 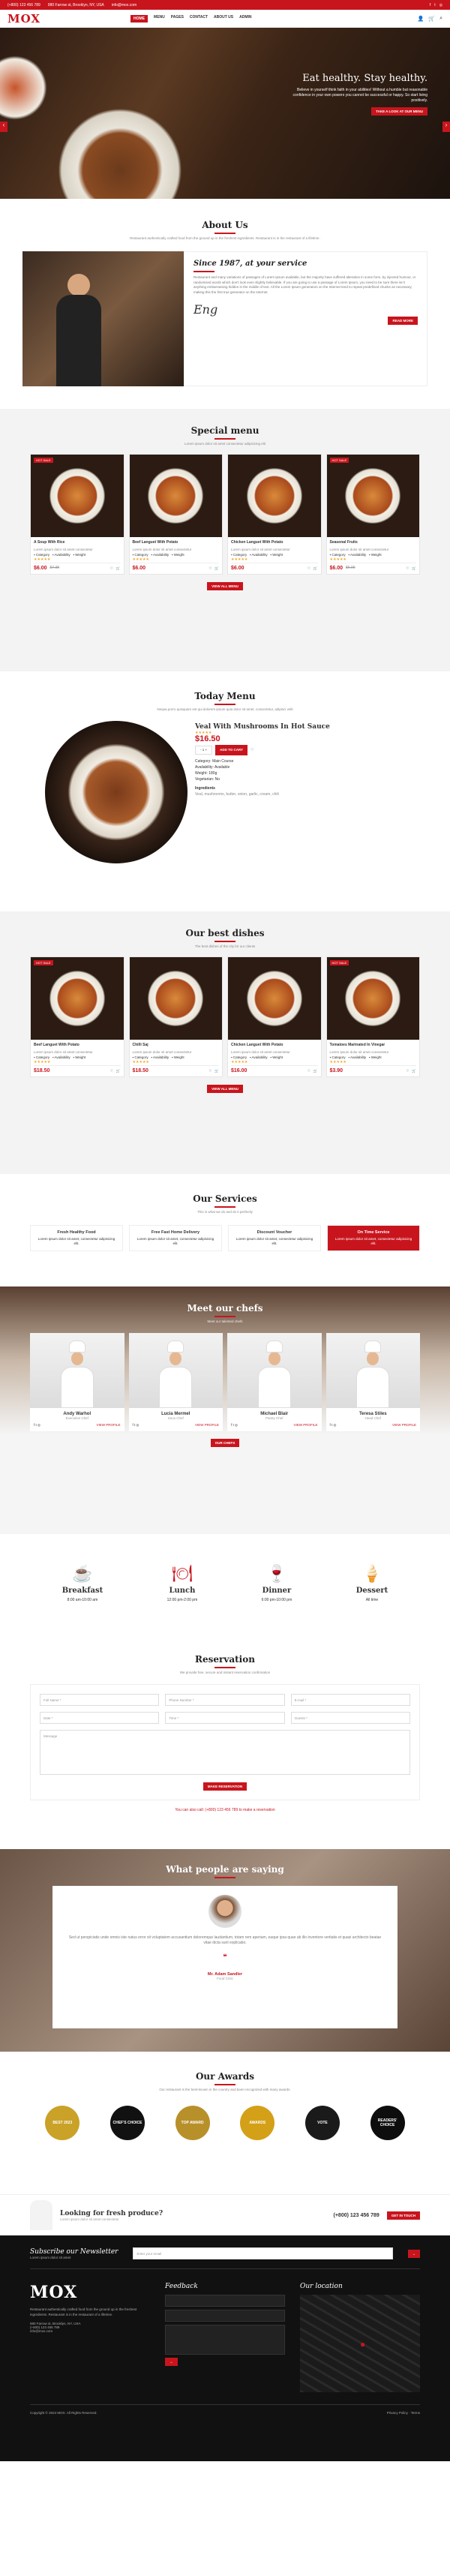 I want to click on about-read-more-button: READ MORE, so click(x=403, y=321).